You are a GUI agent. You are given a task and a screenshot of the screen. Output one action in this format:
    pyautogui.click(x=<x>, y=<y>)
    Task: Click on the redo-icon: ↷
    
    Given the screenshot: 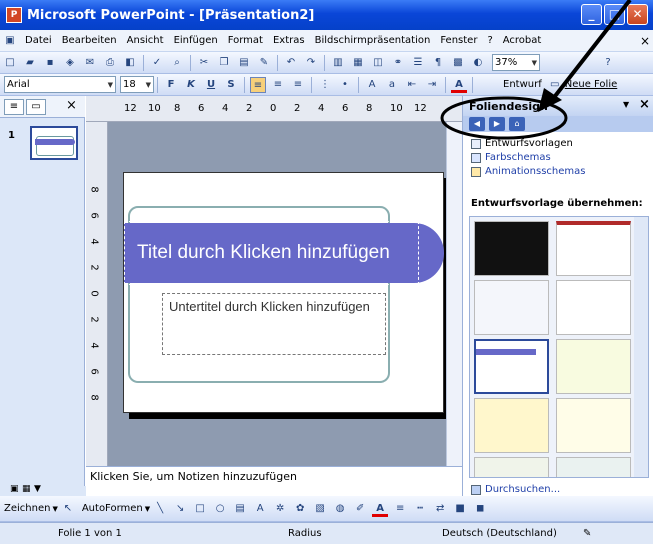 What is the action you would take?
    pyautogui.click(x=311, y=63)
    